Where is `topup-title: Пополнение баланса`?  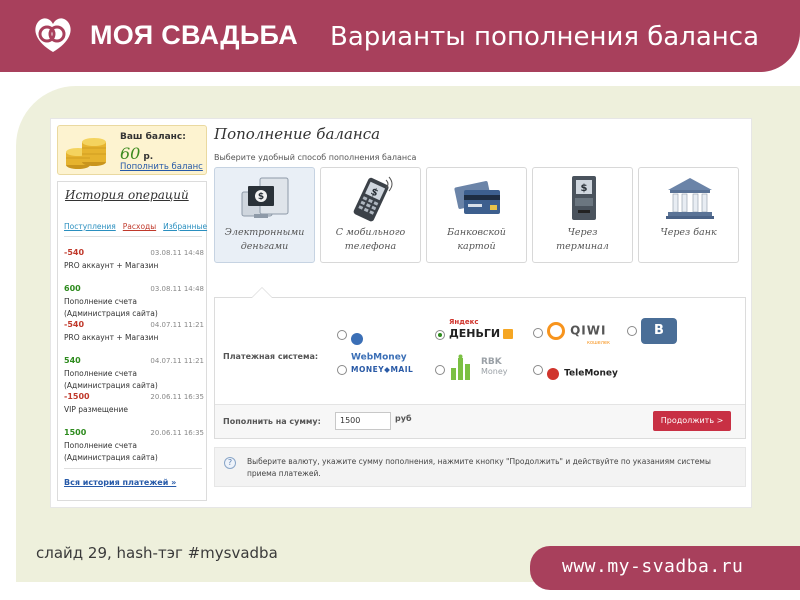
topup-title: Пополнение баланса is located at coordinates (297, 134).